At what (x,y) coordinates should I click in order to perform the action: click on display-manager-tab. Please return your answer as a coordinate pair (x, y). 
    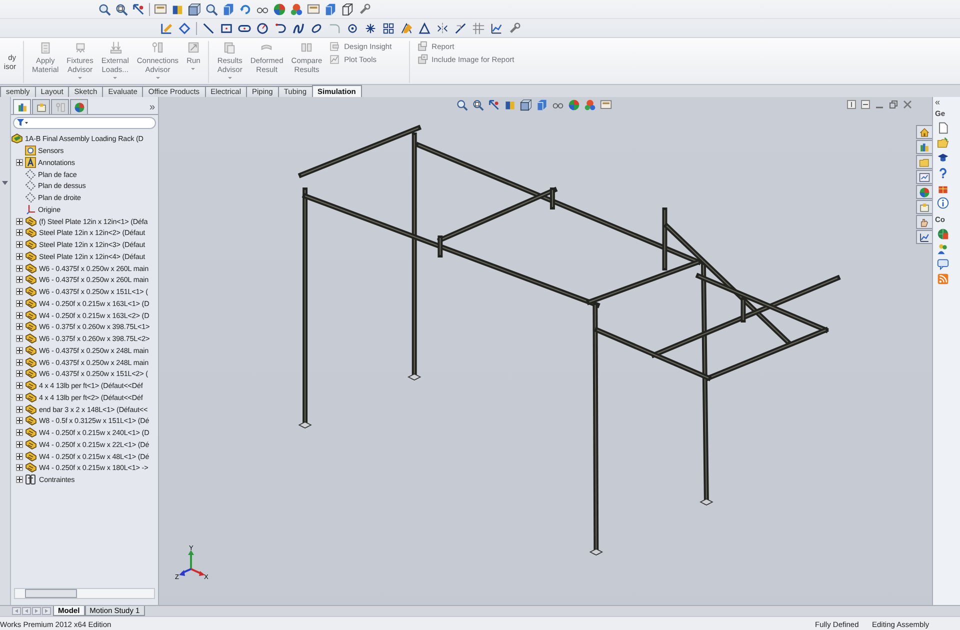
    Looking at the image, I should click on (79, 106).